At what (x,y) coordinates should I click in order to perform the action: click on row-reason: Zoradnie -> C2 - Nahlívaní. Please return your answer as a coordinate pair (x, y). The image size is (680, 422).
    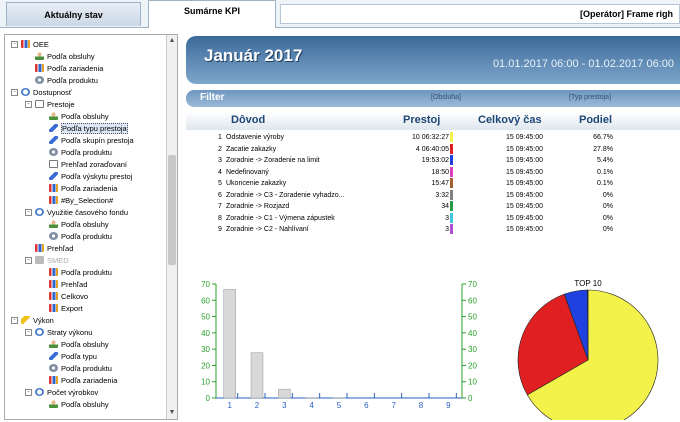
    Looking at the image, I should click on (267, 229).